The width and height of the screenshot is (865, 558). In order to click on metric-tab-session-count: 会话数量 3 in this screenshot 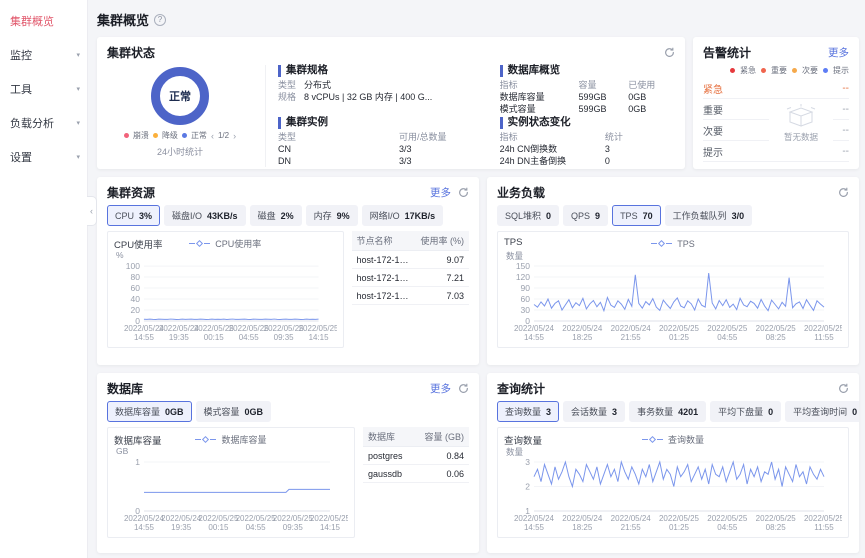, I will do `click(594, 411)`.